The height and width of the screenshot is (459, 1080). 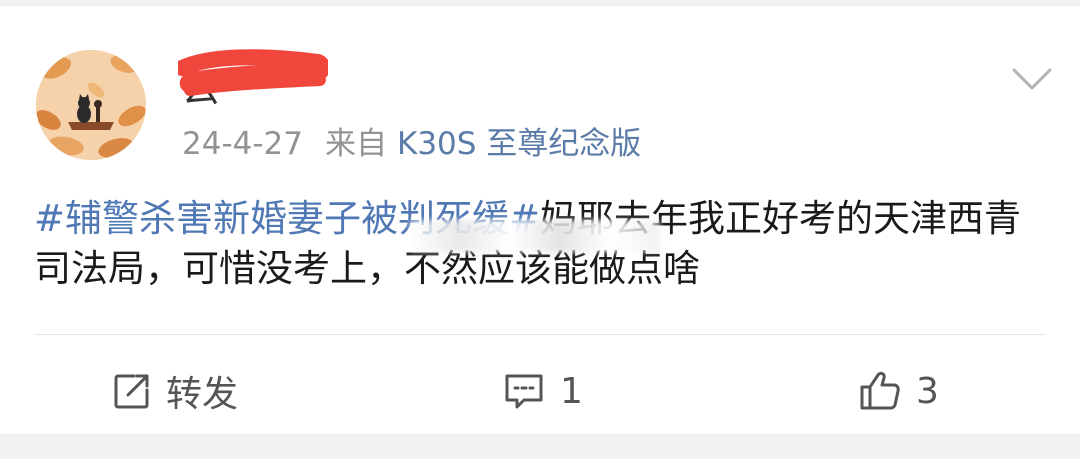 What do you see at coordinates (519, 144) in the screenshot?
I see `device-link: K30S 至尊纪念版` at bounding box center [519, 144].